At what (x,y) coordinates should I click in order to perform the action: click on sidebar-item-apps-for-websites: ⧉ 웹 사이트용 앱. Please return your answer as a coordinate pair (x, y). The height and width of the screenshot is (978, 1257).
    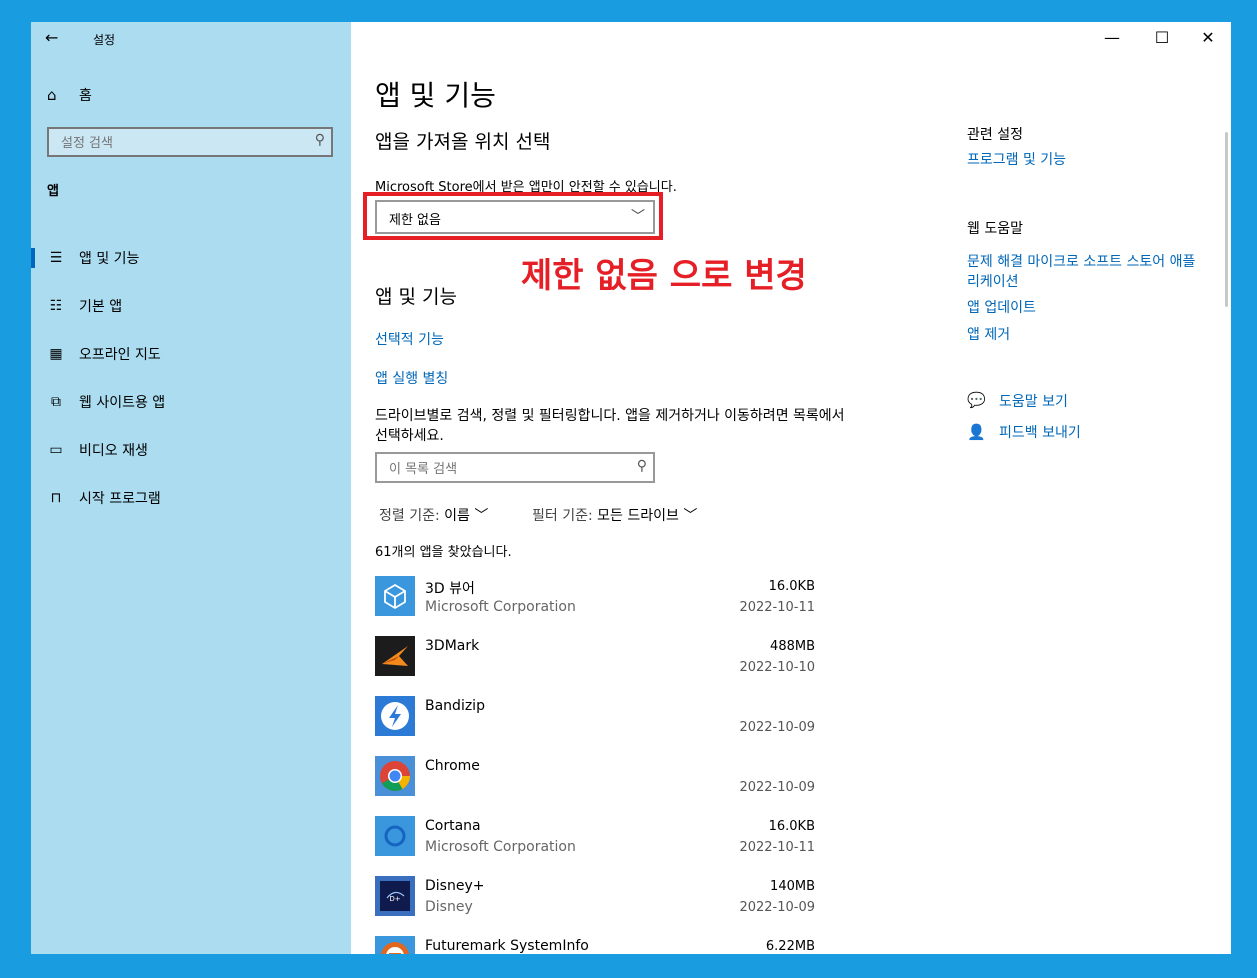
    Looking at the image, I should click on (191, 402).